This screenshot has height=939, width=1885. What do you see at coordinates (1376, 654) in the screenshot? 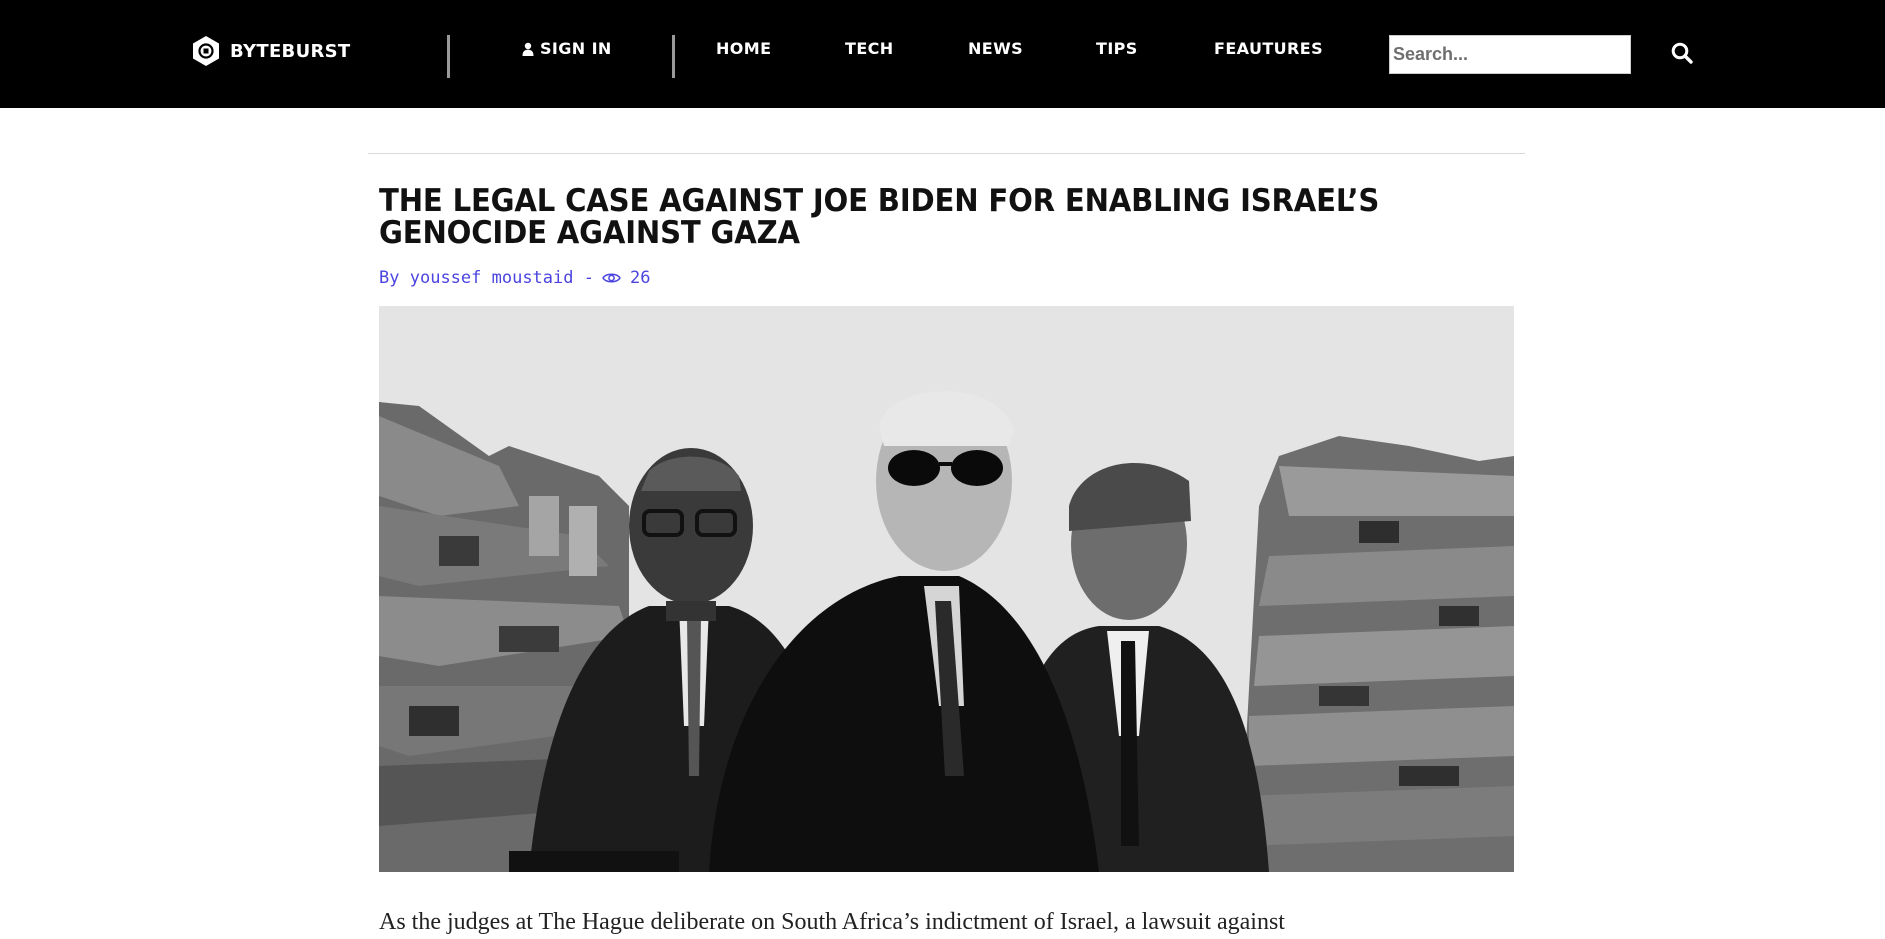
I see `ruined-building-right` at bounding box center [1376, 654].